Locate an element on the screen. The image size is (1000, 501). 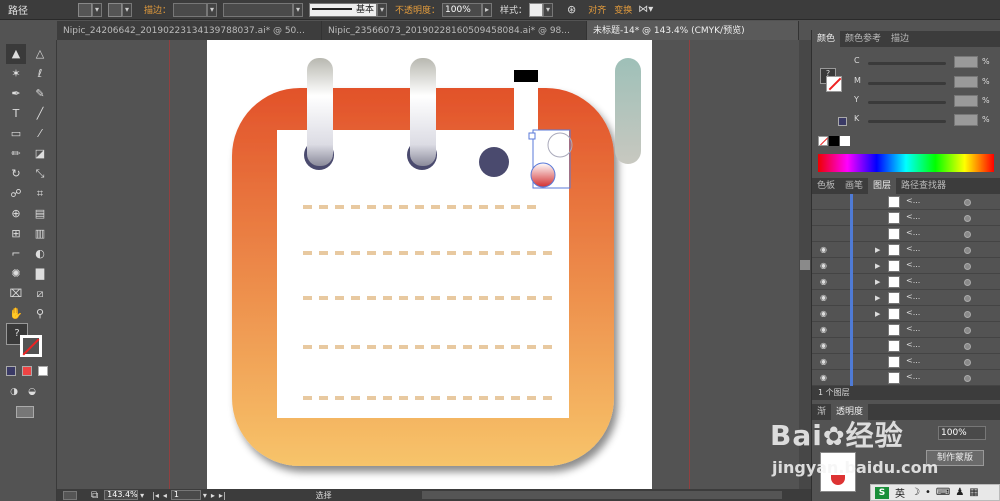
stroke-weight-field is located at coordinates (190, 9).